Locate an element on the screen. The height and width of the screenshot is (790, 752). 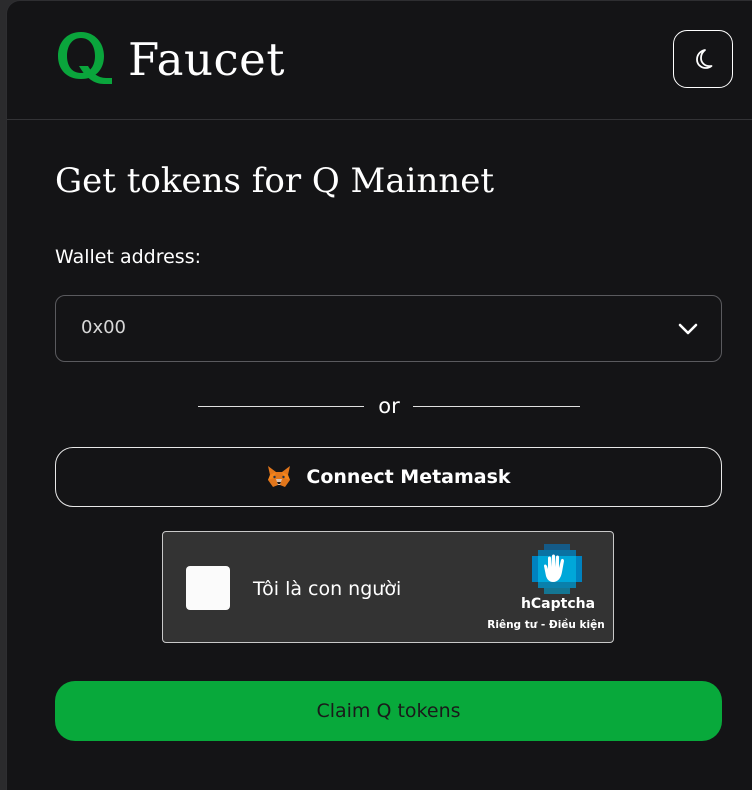
claim-tokens-button: Claim Q tokens is located at coordinates (388, 711).